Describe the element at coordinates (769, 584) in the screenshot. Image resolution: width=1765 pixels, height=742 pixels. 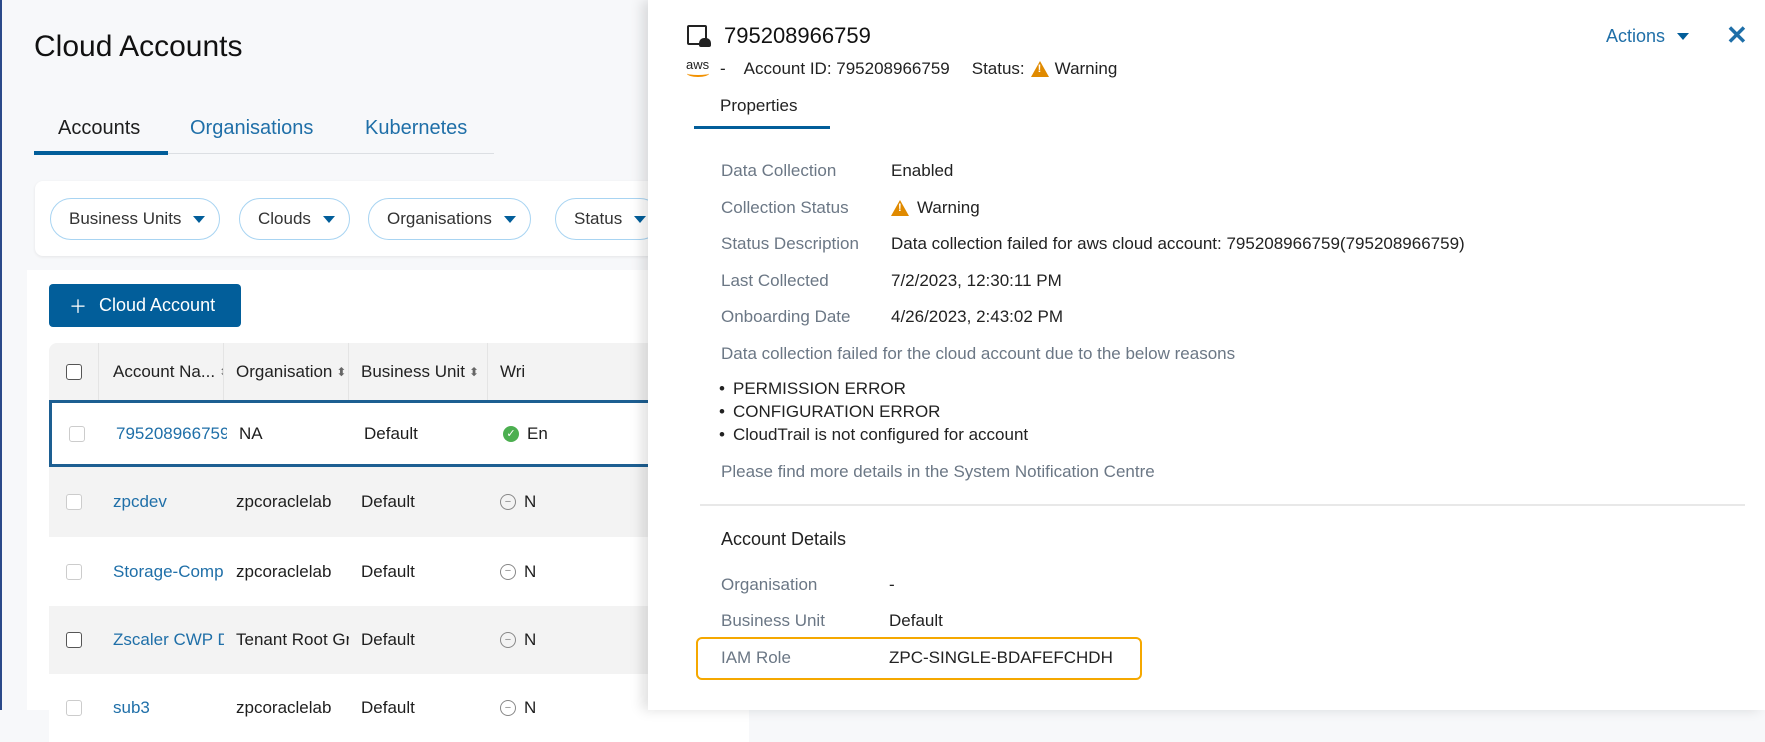
I see `detail-label: Organisation` at that location.